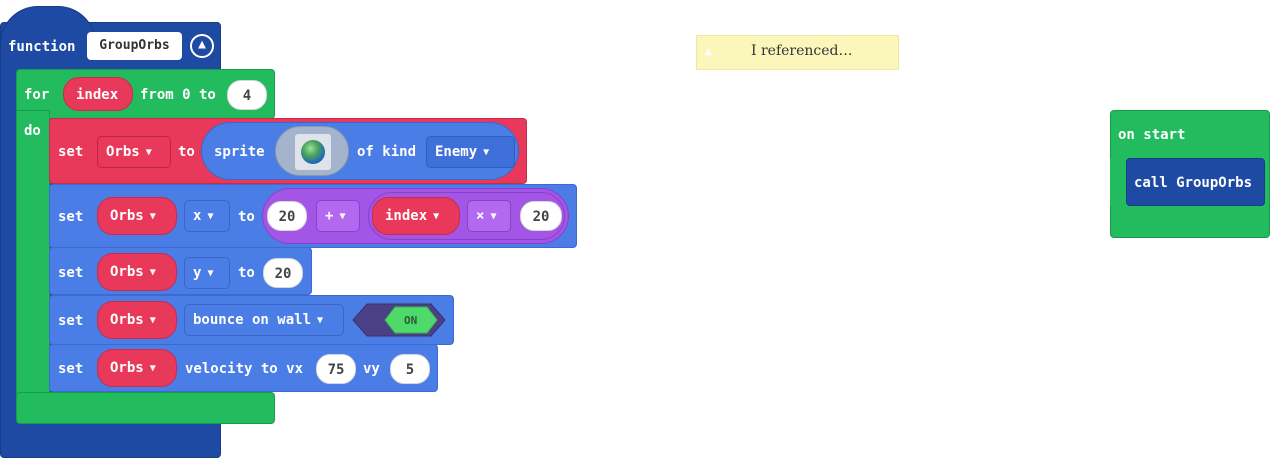 The image size is (1270, 458). What do you see at coordinates (239, 152) in the screenshot?
I see `sprite-label: sprite` at bounding box center [239, 152].